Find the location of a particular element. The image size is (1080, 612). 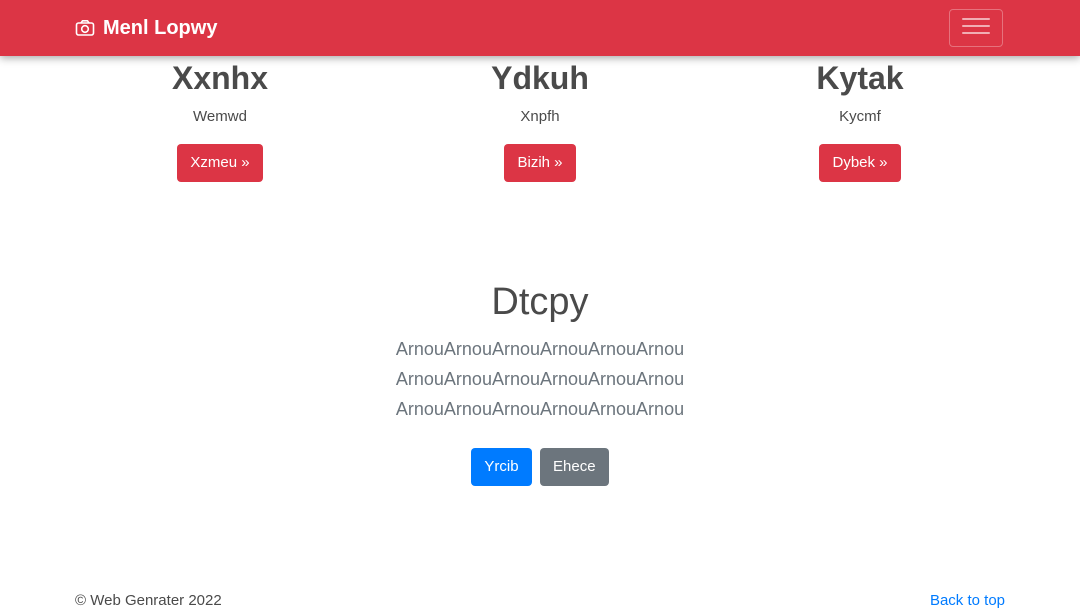

feature-title: Xxnhx is located at coordinates (220, 78).